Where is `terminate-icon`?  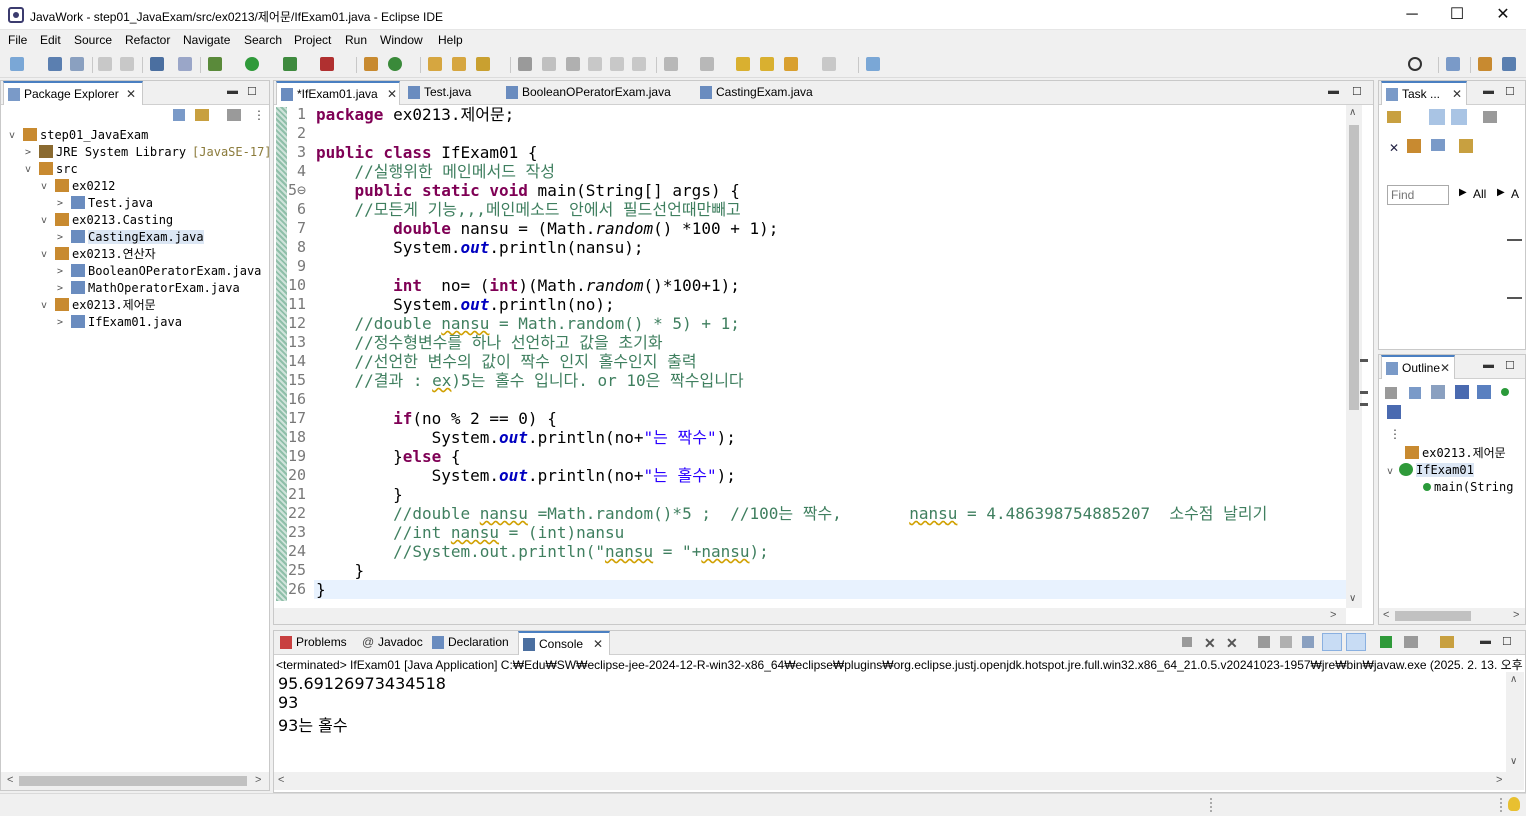
terminate-icon is located at coordinates (1187, 642).